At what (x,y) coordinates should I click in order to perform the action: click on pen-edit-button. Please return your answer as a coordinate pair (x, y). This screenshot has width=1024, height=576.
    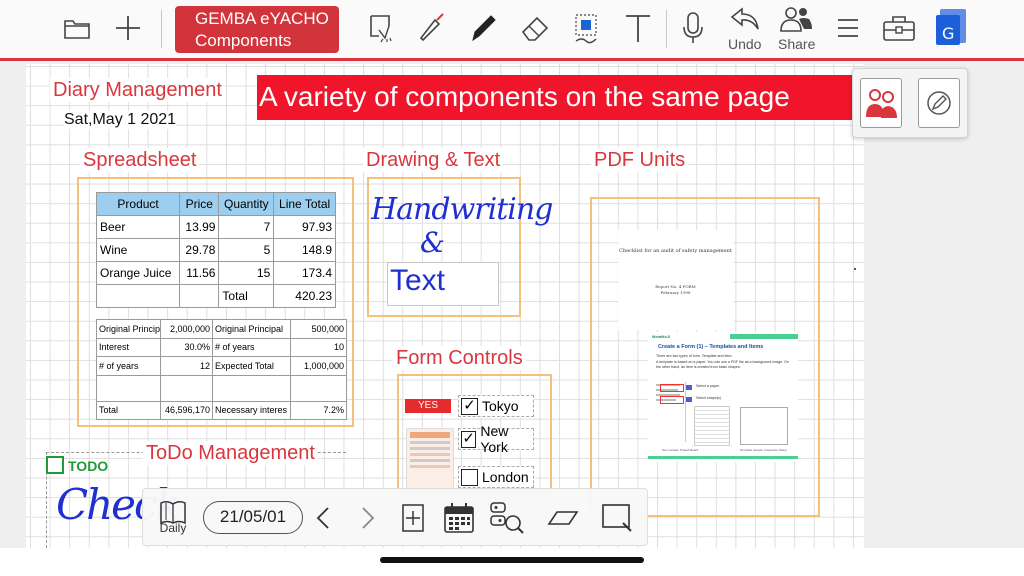
    Looking at the image, I should click on (939, 103).